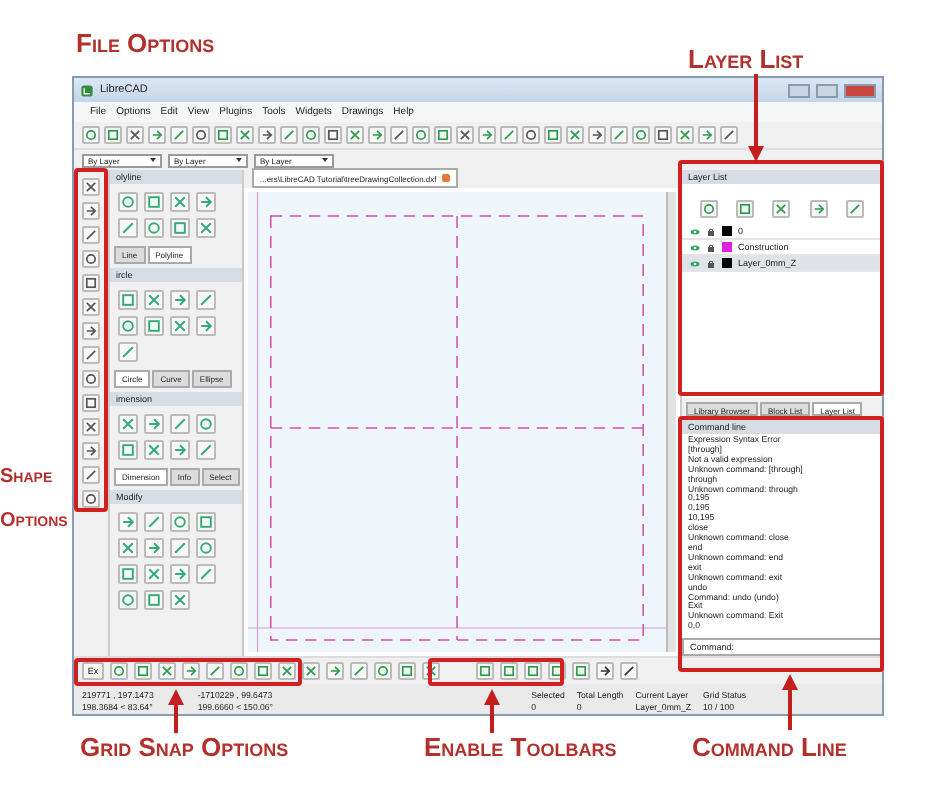  What do you see at coordinates (860, 90) in the screenshot?
I see `close-button` at bounding box center [860, 90].